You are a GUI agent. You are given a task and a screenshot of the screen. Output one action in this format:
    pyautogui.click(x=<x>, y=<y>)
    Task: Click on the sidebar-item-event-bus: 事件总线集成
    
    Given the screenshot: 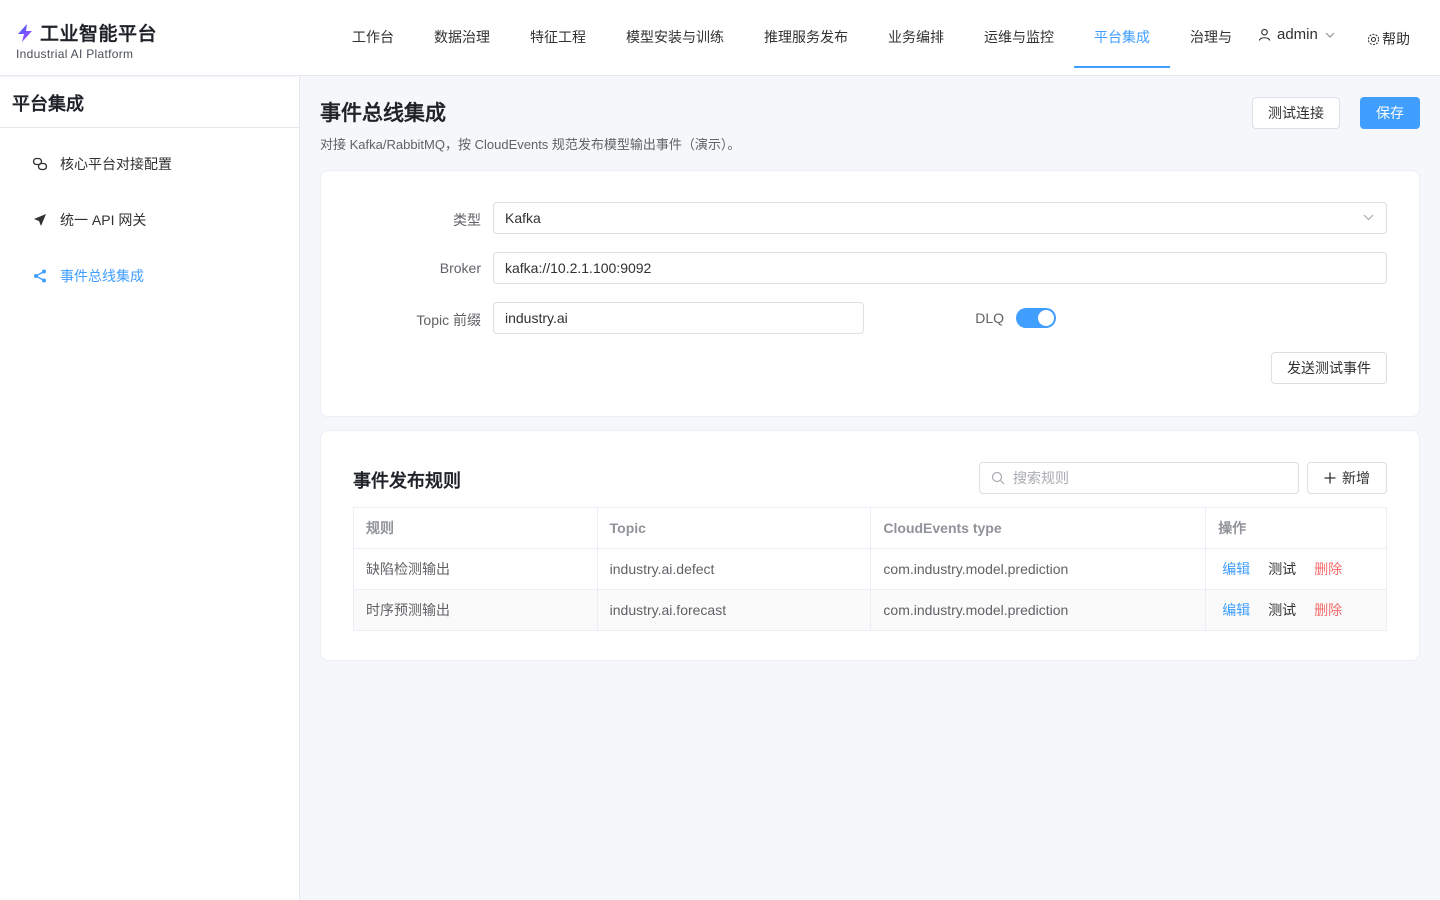 What is the action you would take?
    pyautogui.click(x=149, y=276)
    